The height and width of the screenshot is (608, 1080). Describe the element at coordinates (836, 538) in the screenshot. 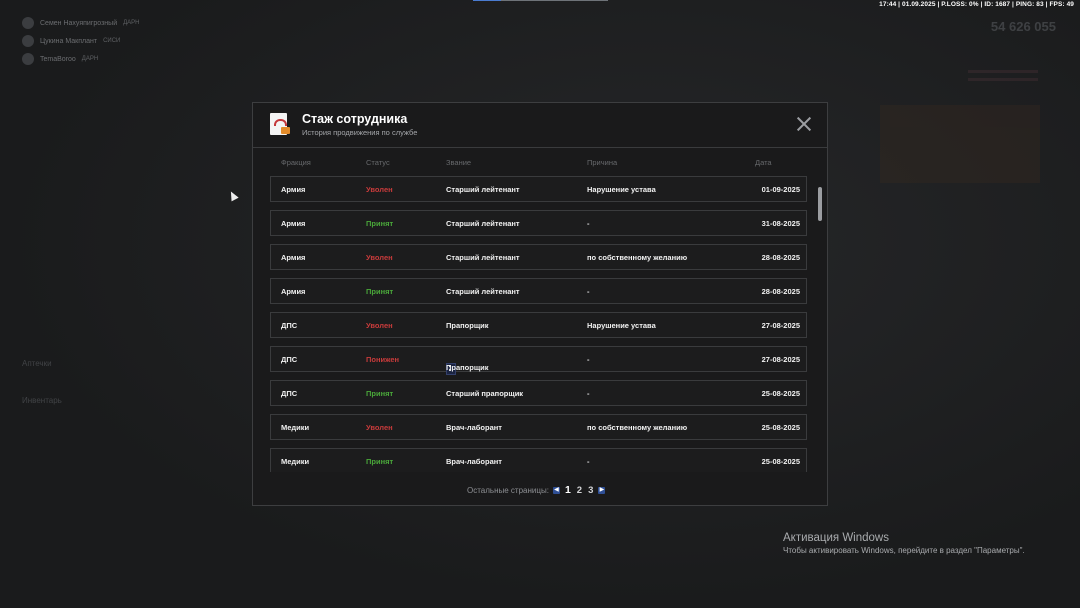

I see `watermark-title: Активация Windows` at that location.